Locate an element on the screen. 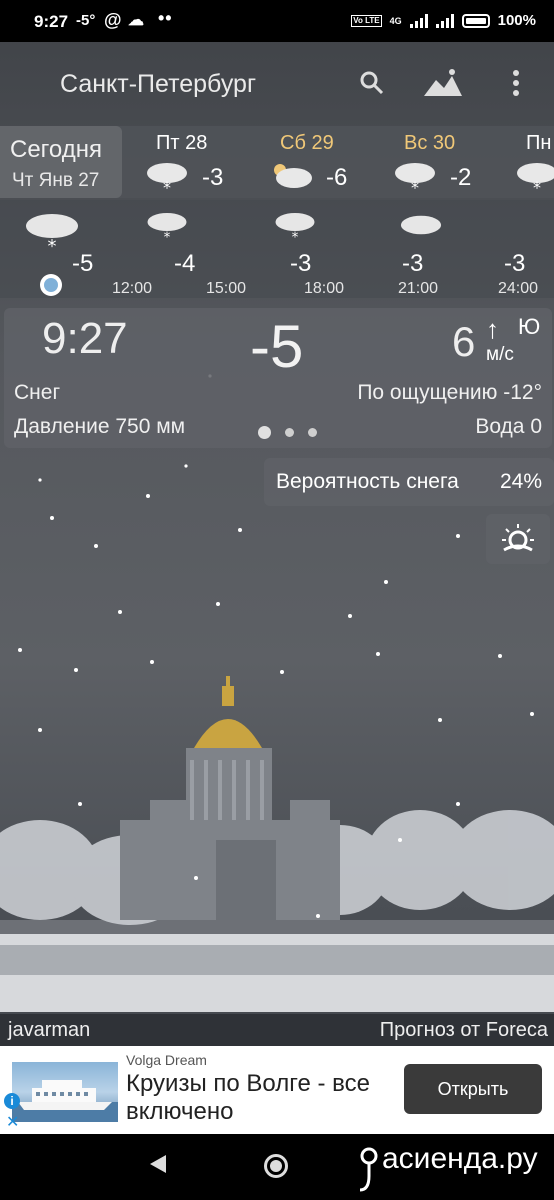 The width and height of the screenshot is (554, 1200). ad-open-button: Открыть is located at coordinates (473, 1089).